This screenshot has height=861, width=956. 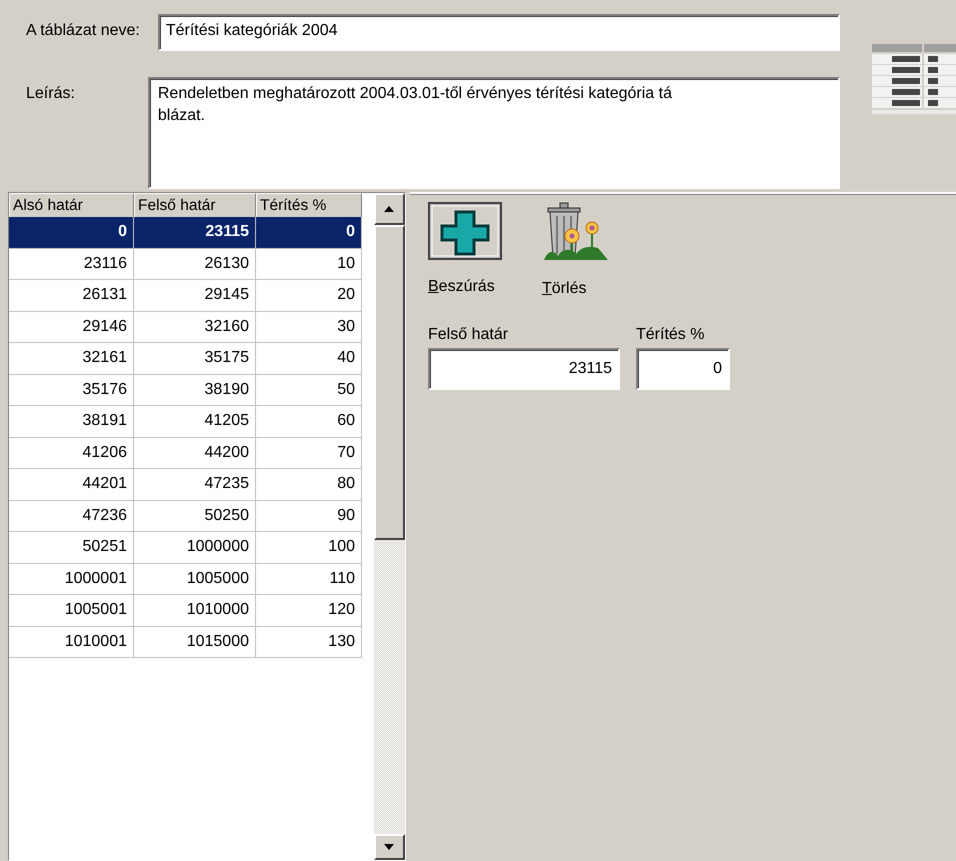 I want to click on table-cell: 1010001, so click(x=71, y=642).